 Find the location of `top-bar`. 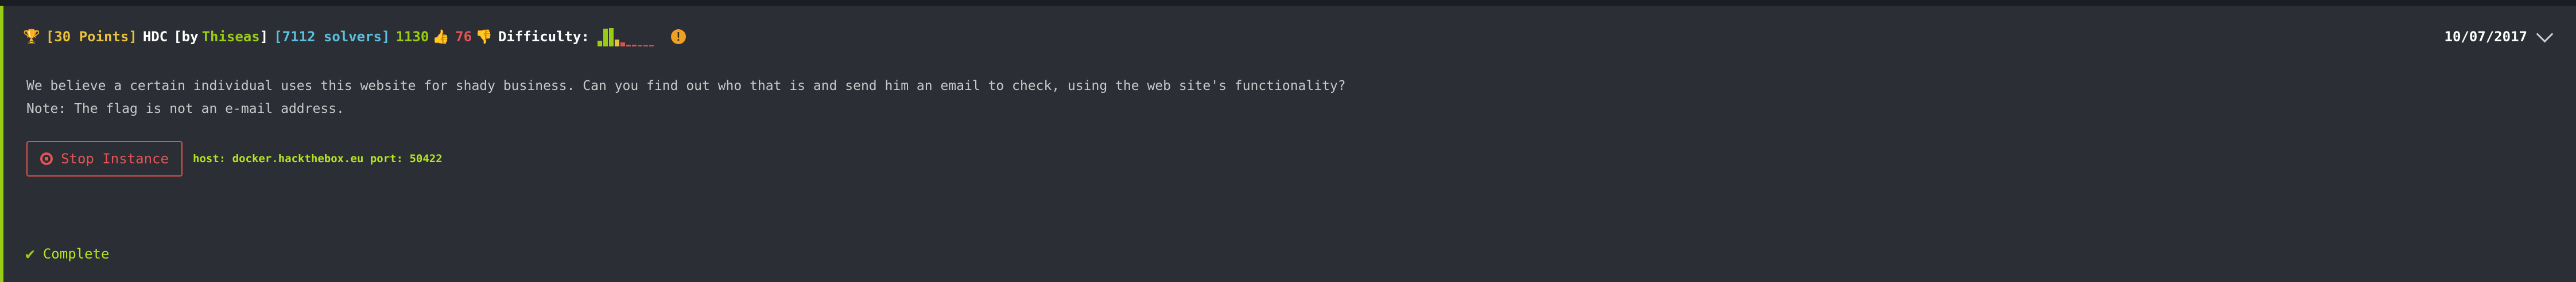

top-bar is located at coordinates (1288, 3).